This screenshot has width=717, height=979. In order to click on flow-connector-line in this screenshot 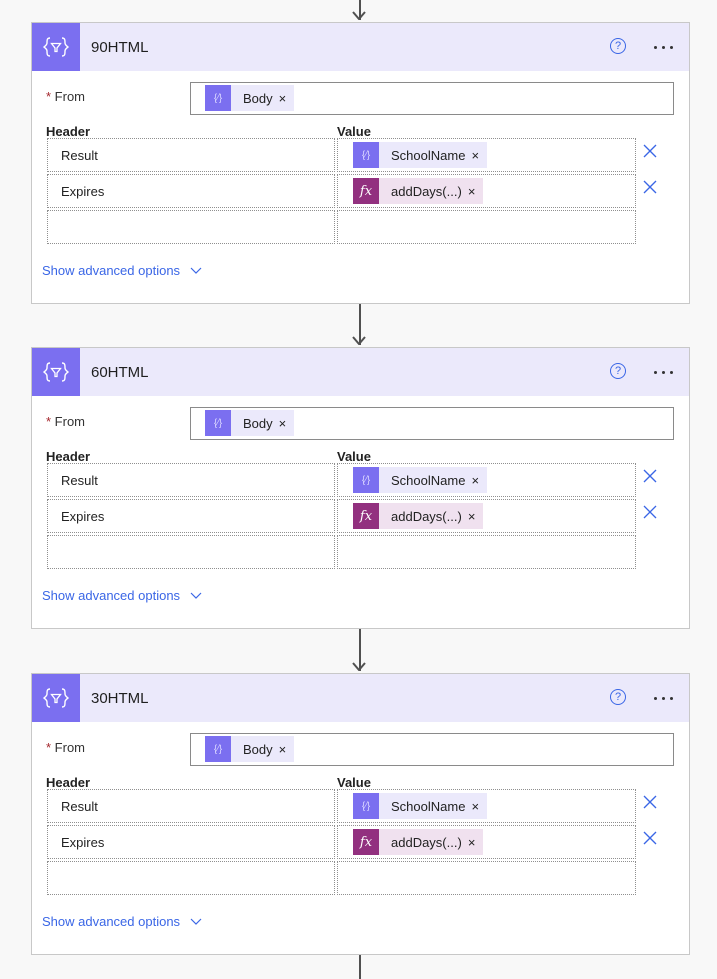, I will do `click(360, 967)`.